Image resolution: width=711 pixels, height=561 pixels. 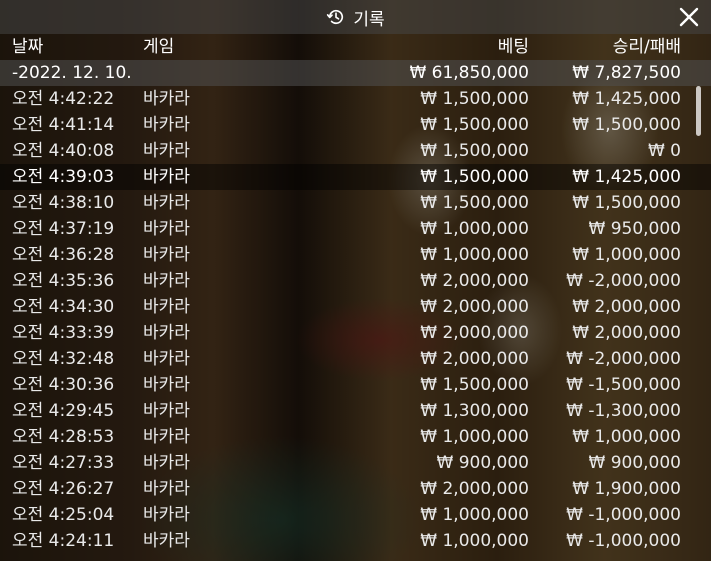 What do you see at coordinates (63, 333) in the screenshot?
I see `row-time: 오전 4:33:39` at bounding box center [63, 333].